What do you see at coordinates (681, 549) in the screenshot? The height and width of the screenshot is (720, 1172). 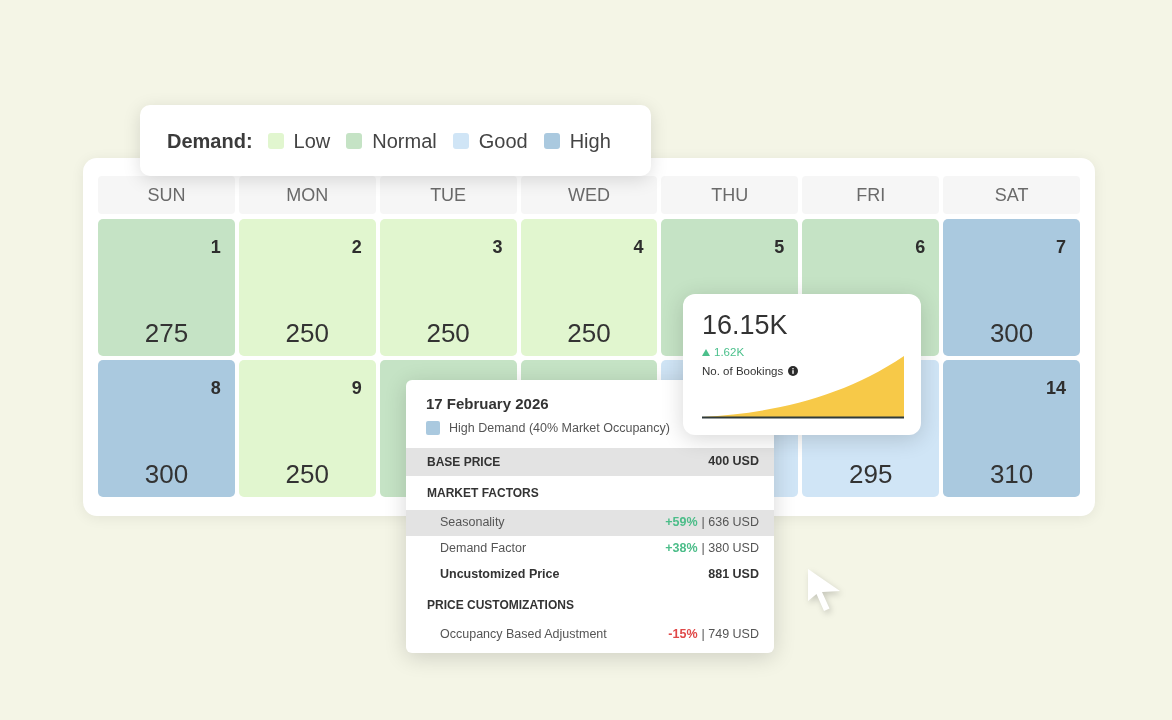 I see `change-percent: +38%` at bounding box center [681, 549].